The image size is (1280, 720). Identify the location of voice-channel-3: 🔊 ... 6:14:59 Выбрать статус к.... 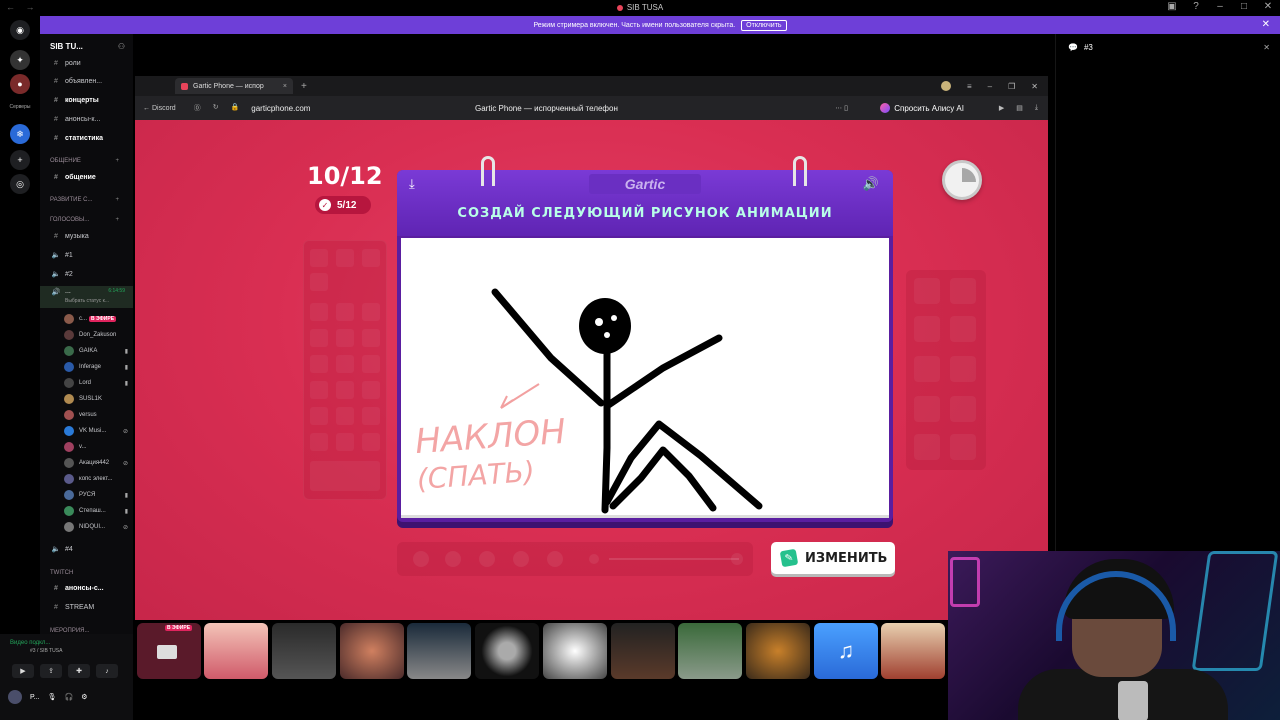
(86, 297).